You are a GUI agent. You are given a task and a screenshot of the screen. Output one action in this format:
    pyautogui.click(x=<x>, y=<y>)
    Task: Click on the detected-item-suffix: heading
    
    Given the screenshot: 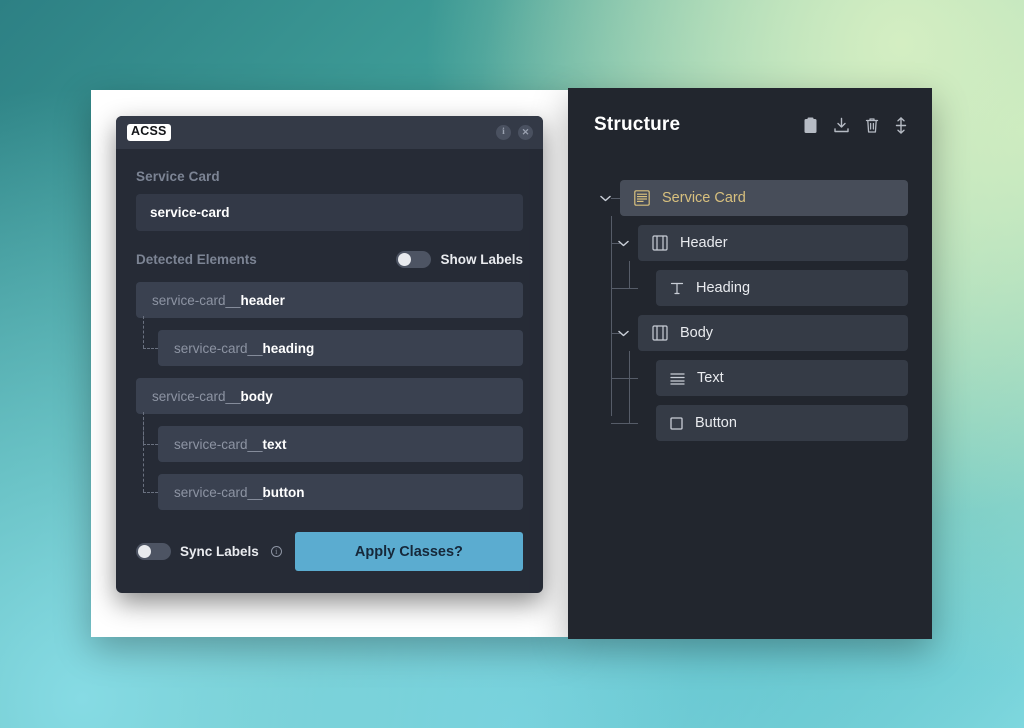 What is the action you would take?
    pyautogui.click(x=288, y=348)
    